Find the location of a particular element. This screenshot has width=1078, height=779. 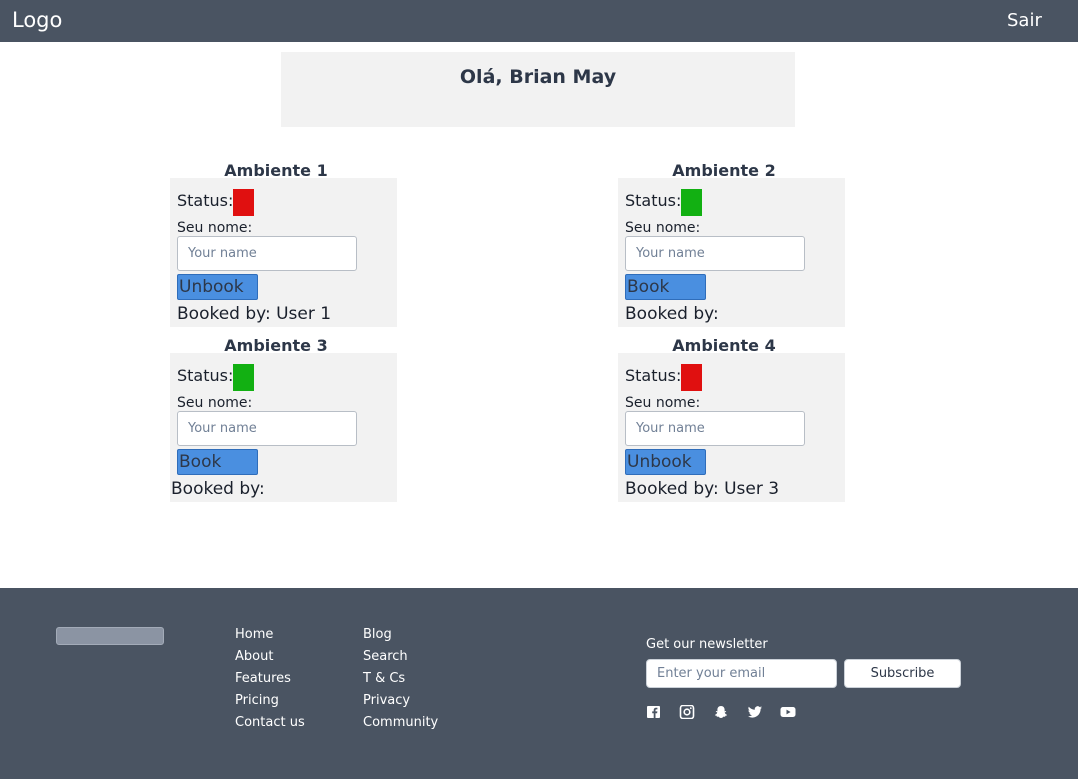

footer-logo-placeholder is located at coordinates (110, 636).